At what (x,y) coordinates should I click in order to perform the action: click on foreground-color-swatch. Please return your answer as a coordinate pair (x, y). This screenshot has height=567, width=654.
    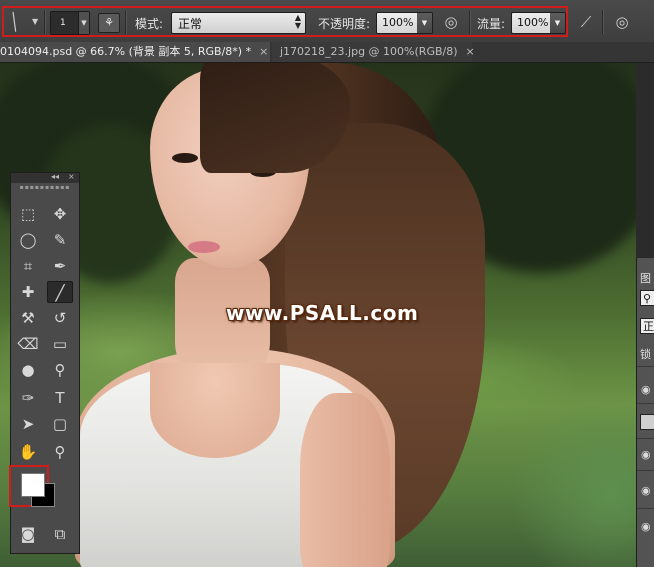
    Looking at the image, I should click on (33, 485).